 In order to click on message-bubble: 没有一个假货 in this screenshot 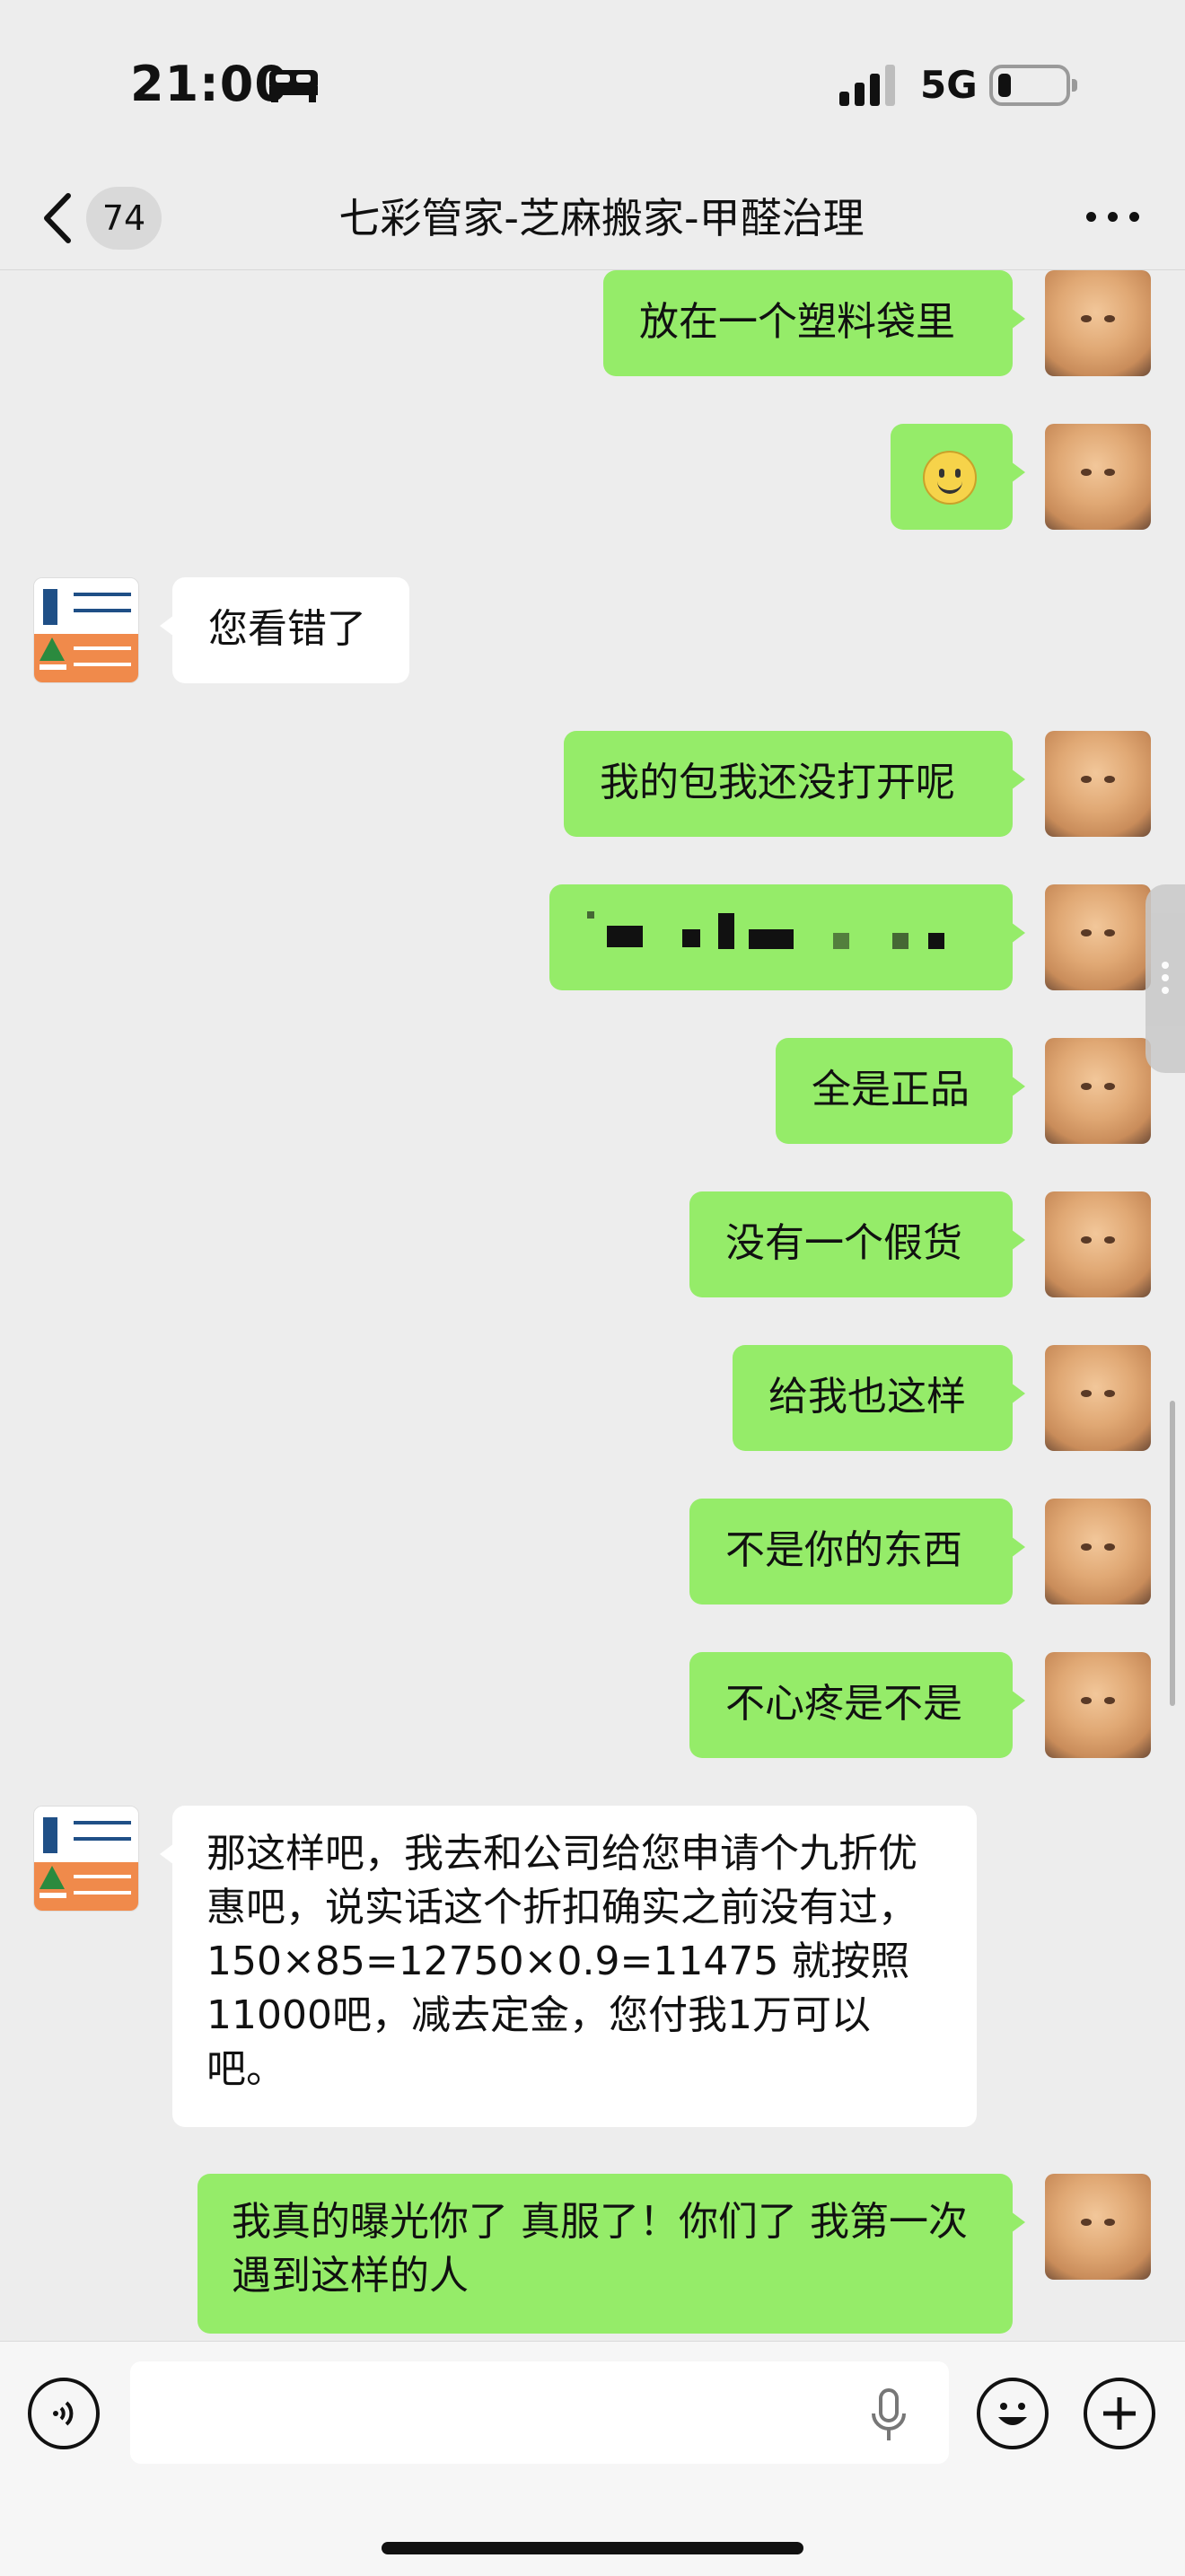, I will do `click(857, 1244)`.